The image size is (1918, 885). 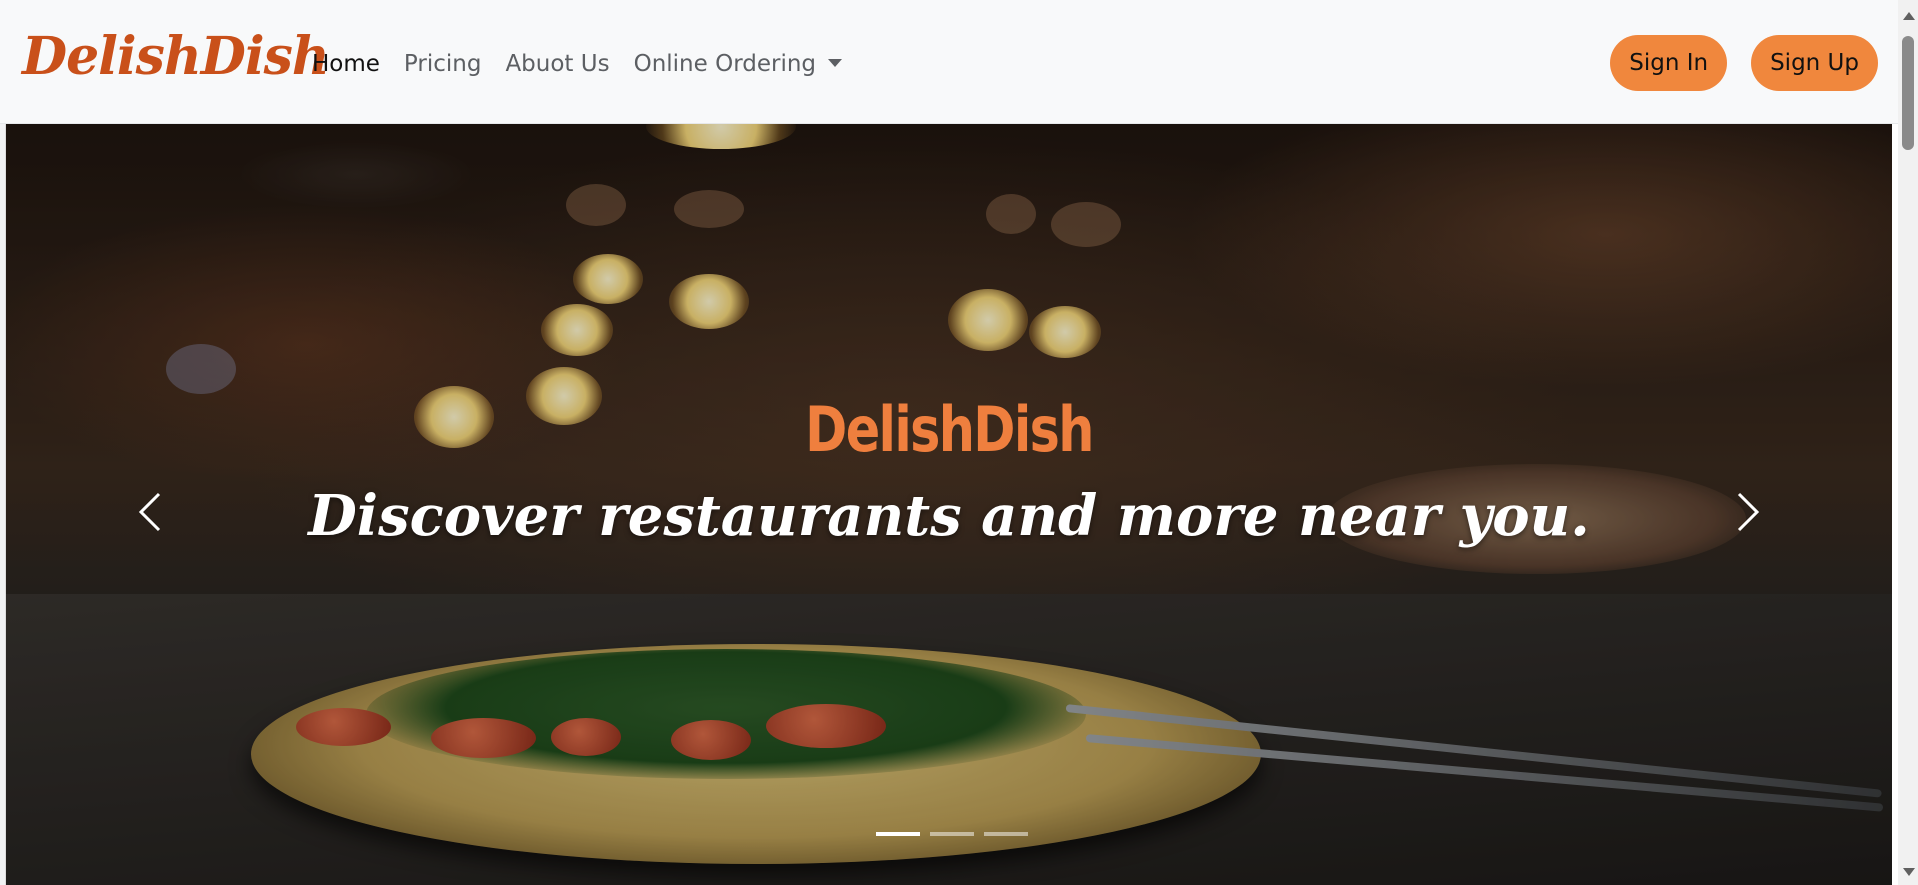 I want to click on sign-up-button: Sign Up, so click(x=1814, y=63).